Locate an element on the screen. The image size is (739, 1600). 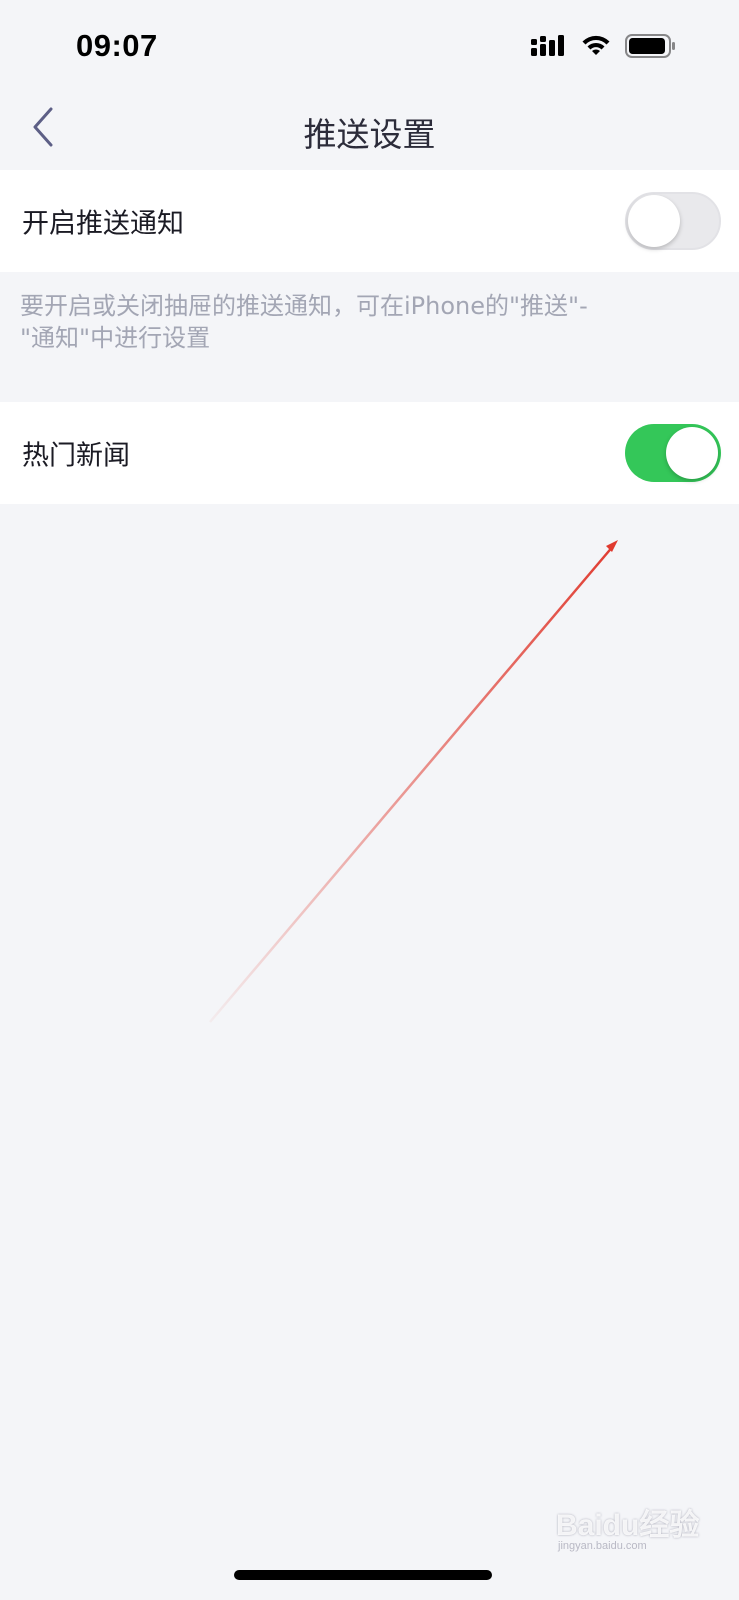
home-indicator is located at coordinates (363, 1575).